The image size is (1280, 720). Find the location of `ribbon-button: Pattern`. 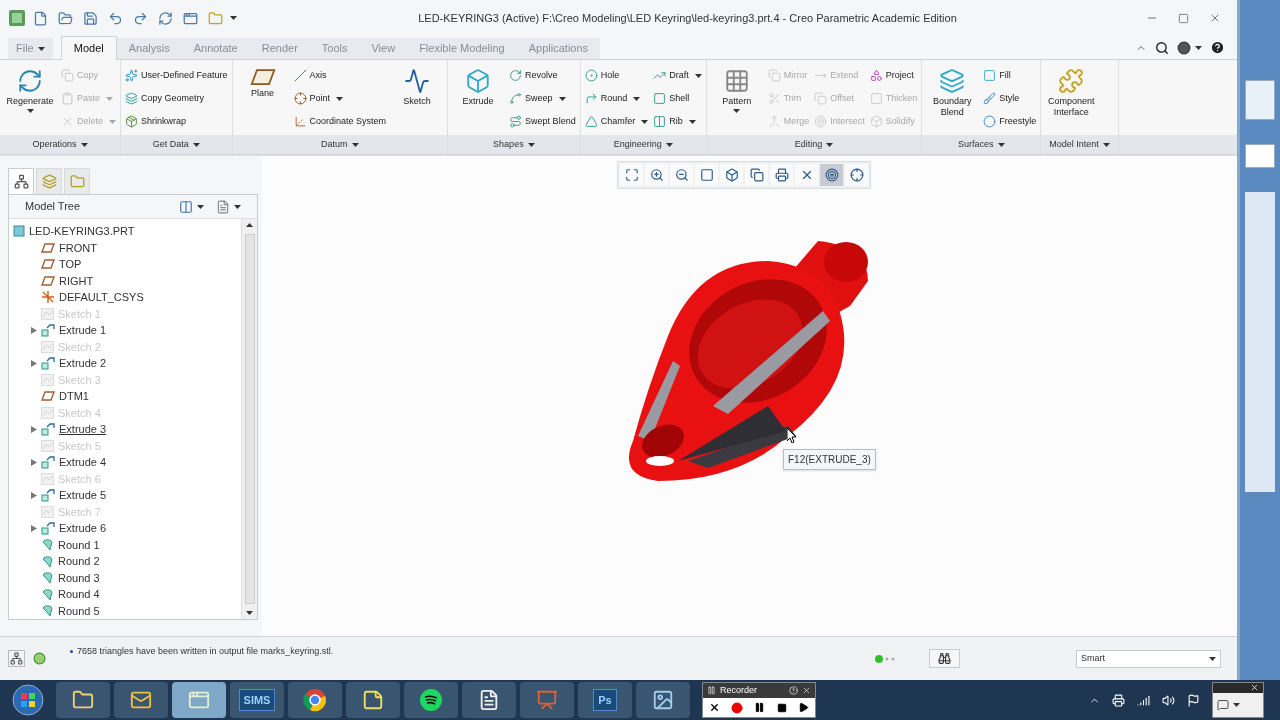

ribbon-button: Pattern is located at coordinates (736, 99).